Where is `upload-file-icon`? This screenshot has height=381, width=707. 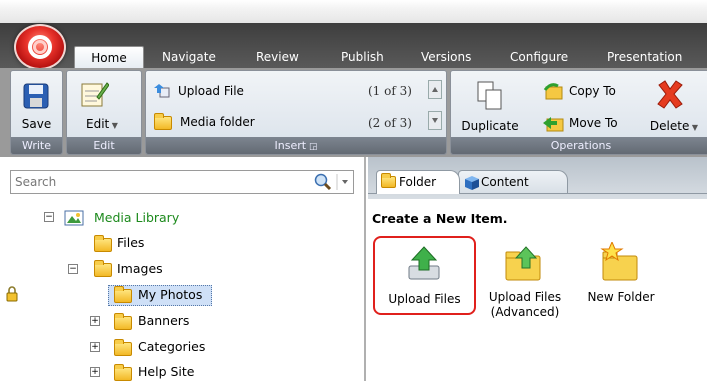
upload-file-icon is located at coordinates (162, 91).